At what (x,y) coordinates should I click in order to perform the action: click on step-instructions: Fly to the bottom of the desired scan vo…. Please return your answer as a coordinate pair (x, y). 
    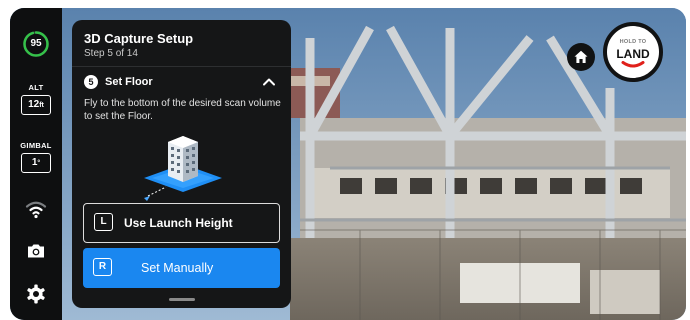
    Looking at the image, I should click on (182, 110).